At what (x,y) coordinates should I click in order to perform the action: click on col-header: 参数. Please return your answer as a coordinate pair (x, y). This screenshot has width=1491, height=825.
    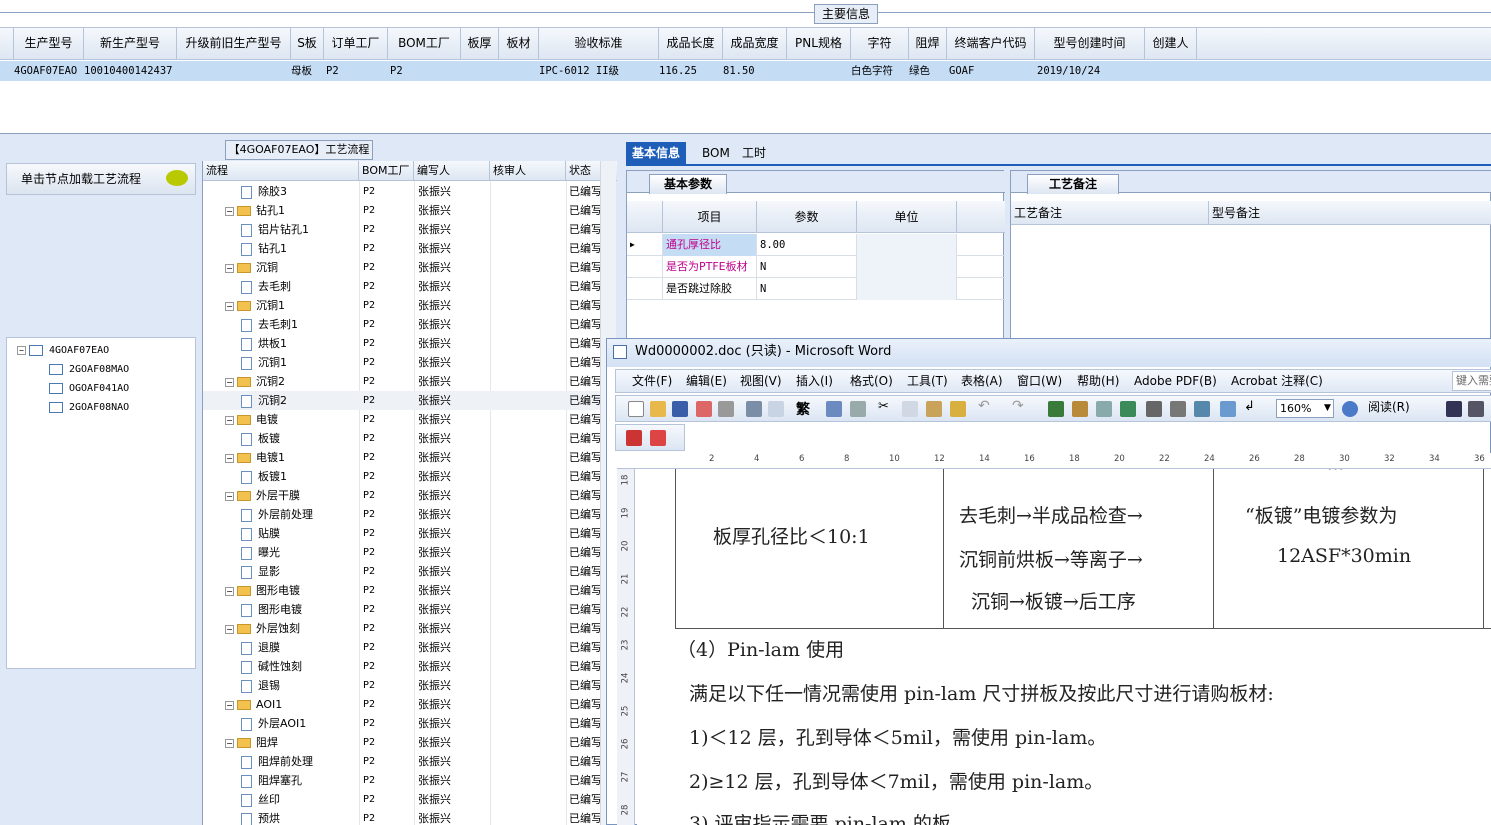
    Looking at the image, I should click on (807, 217).